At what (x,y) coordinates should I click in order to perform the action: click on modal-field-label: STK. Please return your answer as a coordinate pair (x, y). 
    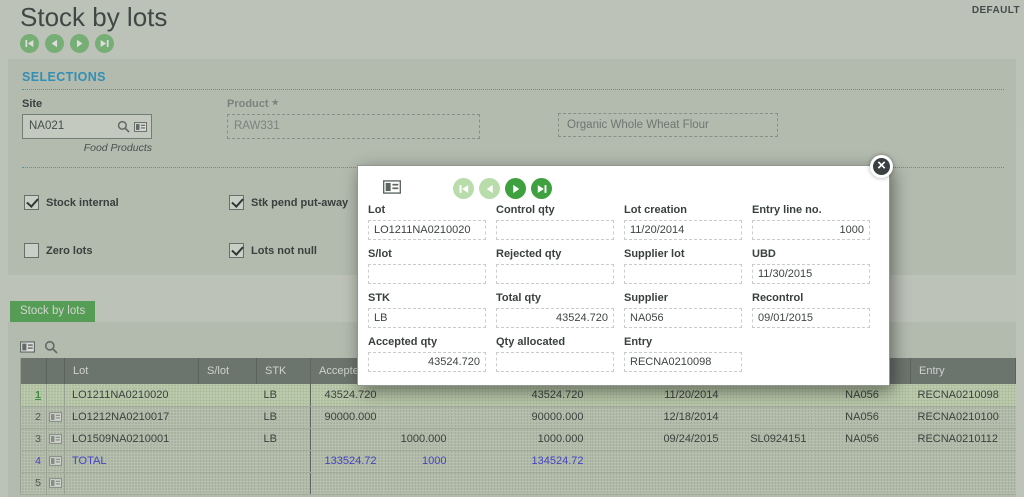
    Looking at the image, I should click on (379, 298).